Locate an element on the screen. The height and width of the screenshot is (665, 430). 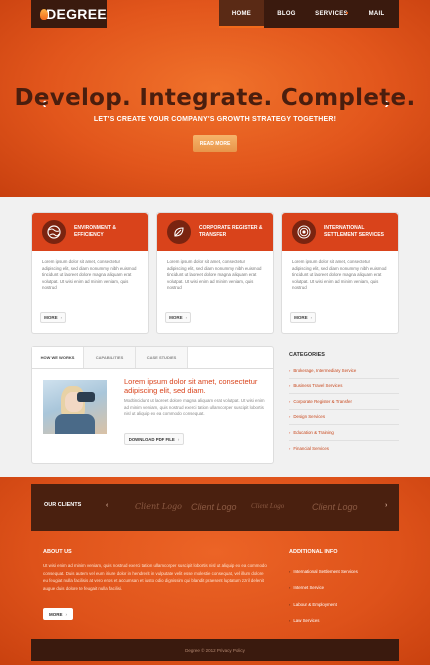
card-title: ENVIRONMENT & EFFICIENCY is located at coordinates (95, 231).